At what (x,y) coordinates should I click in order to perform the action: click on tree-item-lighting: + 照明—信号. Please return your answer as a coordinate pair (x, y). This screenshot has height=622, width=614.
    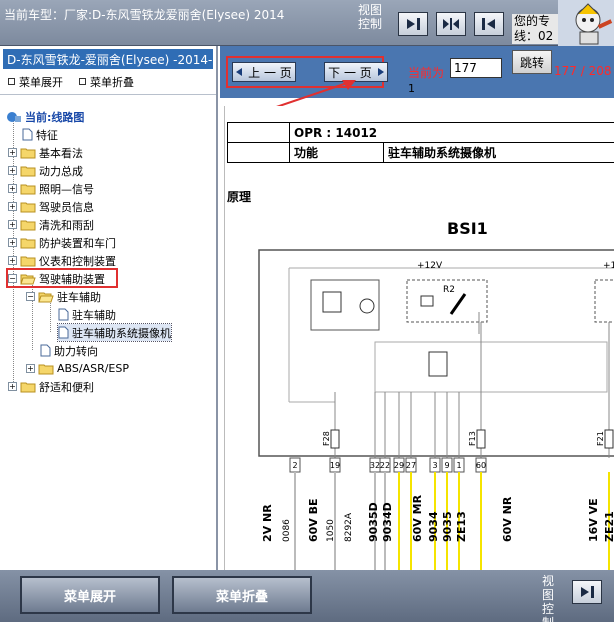
    Looking at the image, I should click on (51, 188).